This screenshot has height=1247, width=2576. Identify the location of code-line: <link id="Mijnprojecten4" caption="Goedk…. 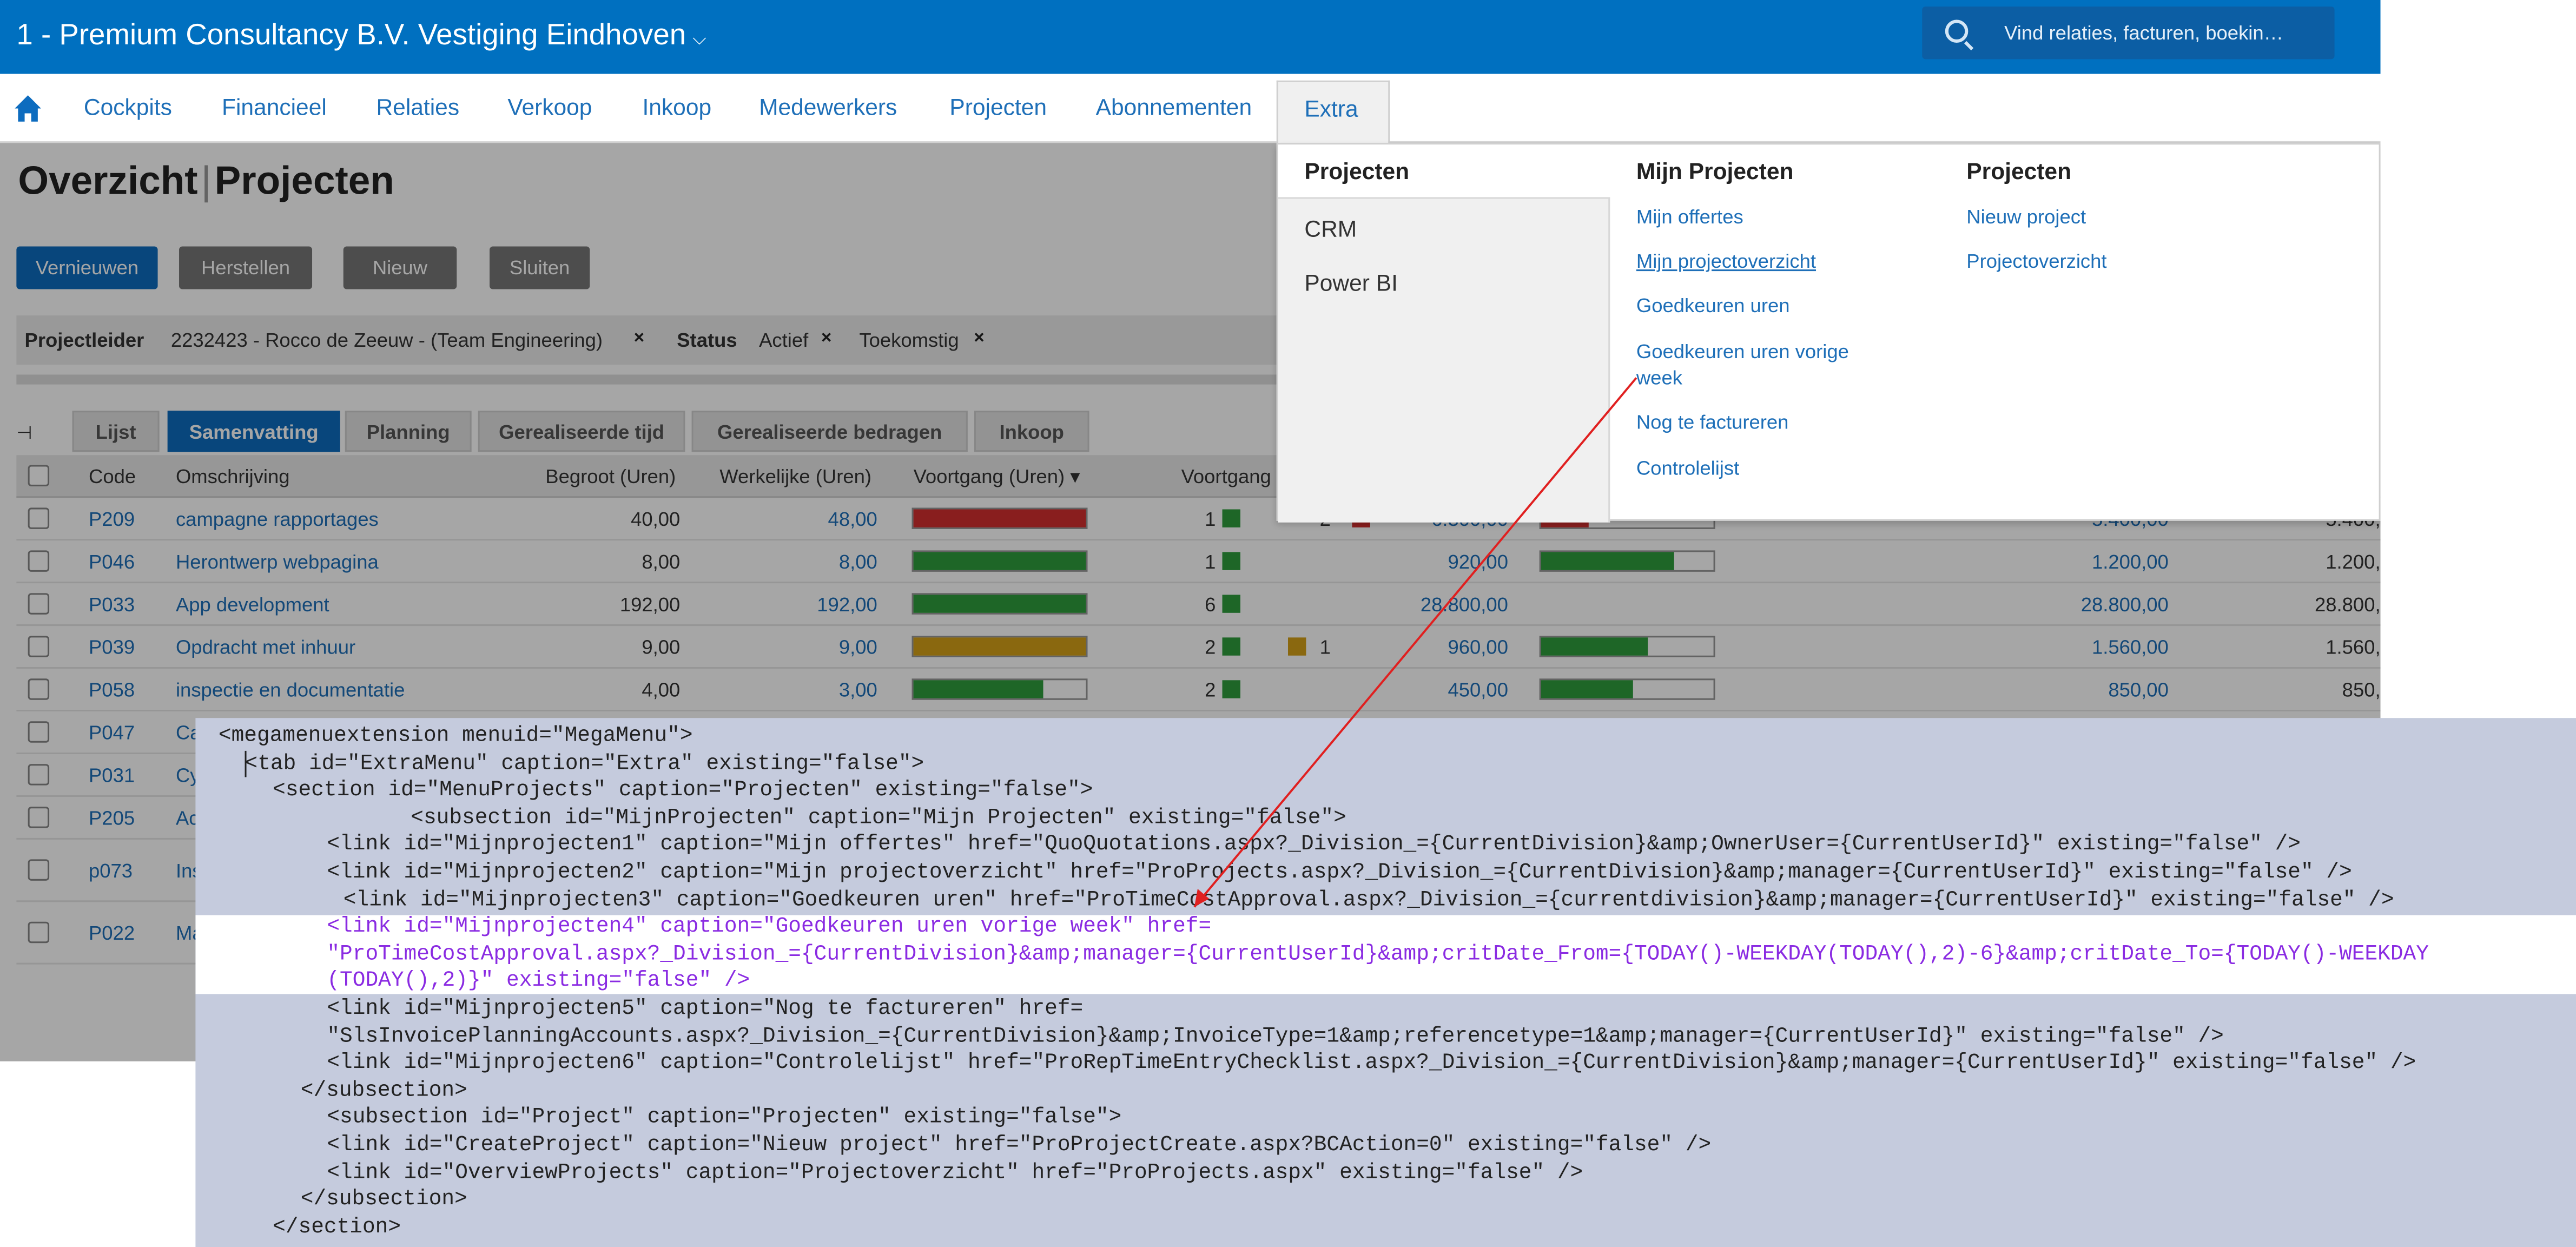
(769, 927).